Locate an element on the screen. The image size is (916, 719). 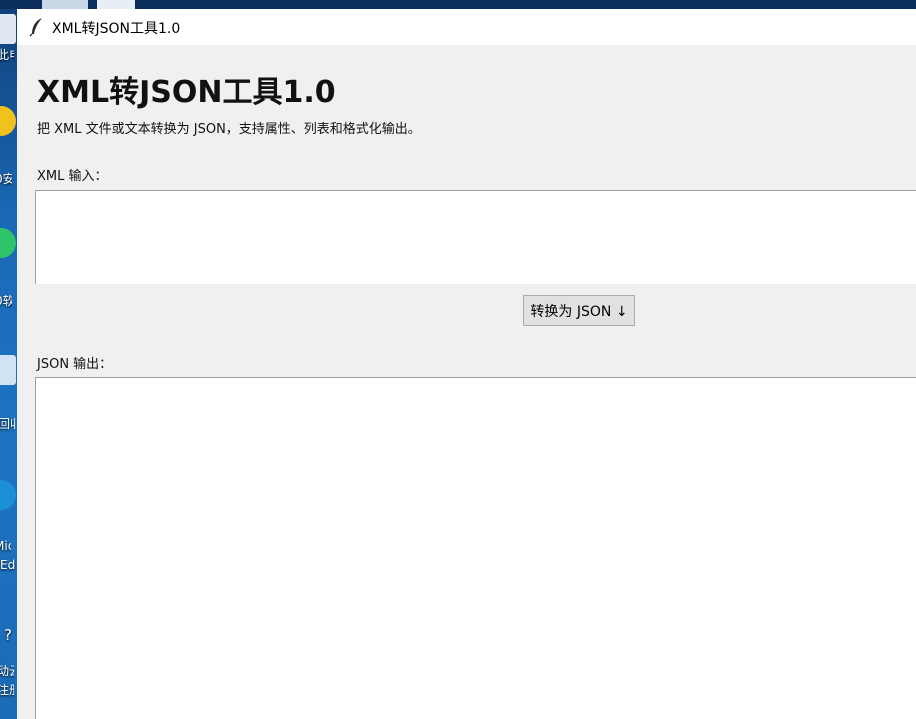
recycle-bin-icon is located at coordinates (8, 370).